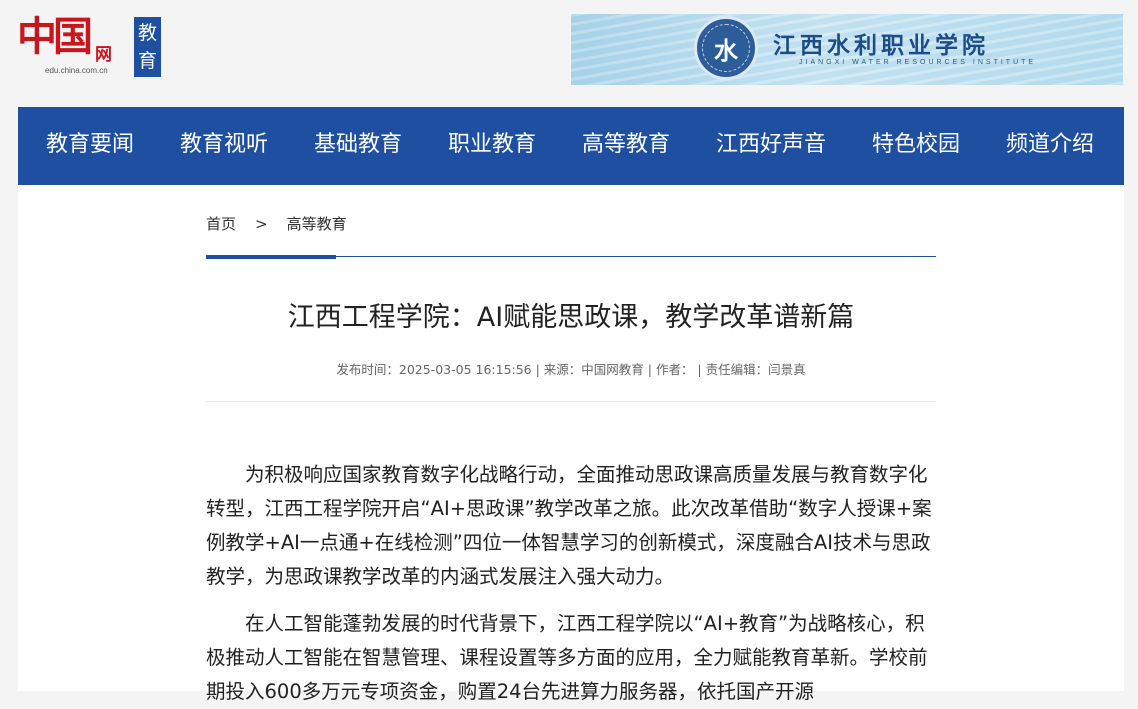  I want to click on article-title: 江西工程学院：AI赋能思政课，教学改革谱新篇, so click(571, 317).